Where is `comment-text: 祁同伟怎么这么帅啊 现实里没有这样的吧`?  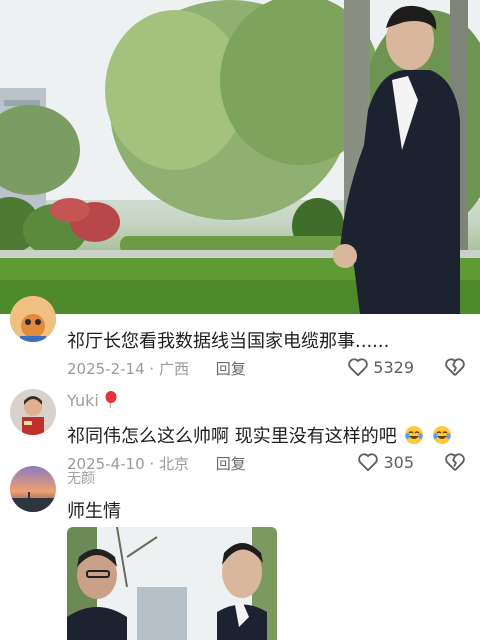
comment-text: 祁同伟怎么这么帅啊 现实里没有这样的吧 is located at coordinates (259, 435).